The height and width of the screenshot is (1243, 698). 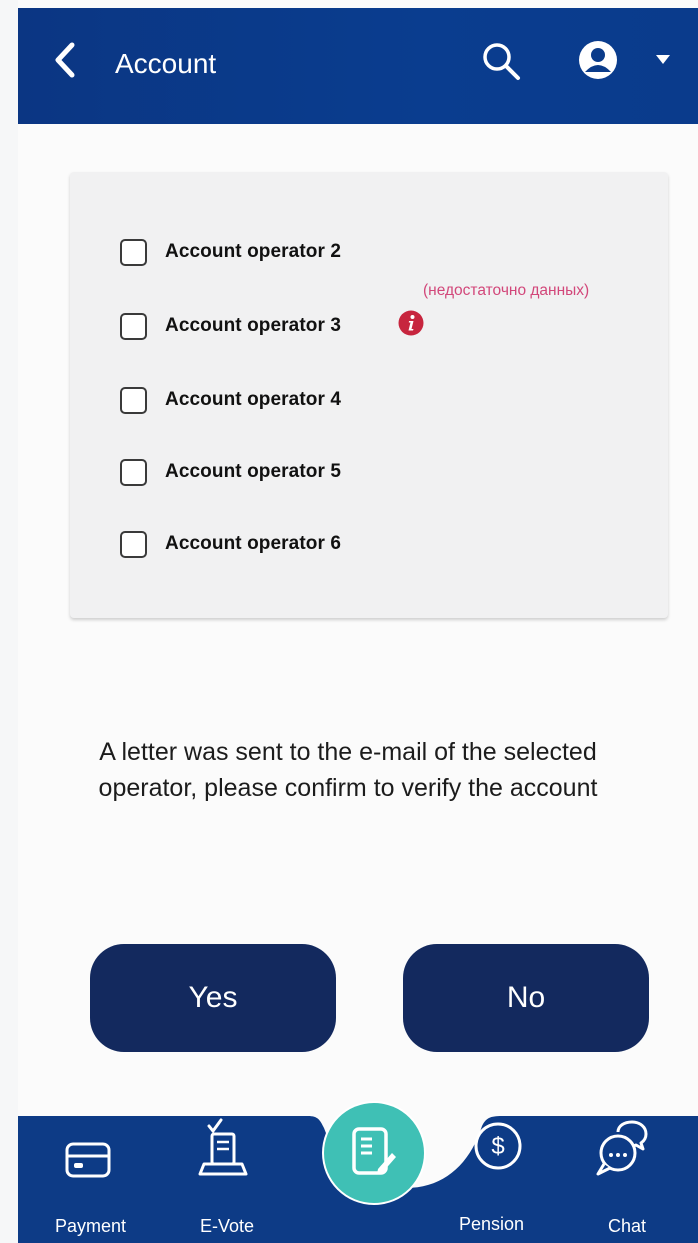 I want to click on search-button, so click(x=501, y=61).